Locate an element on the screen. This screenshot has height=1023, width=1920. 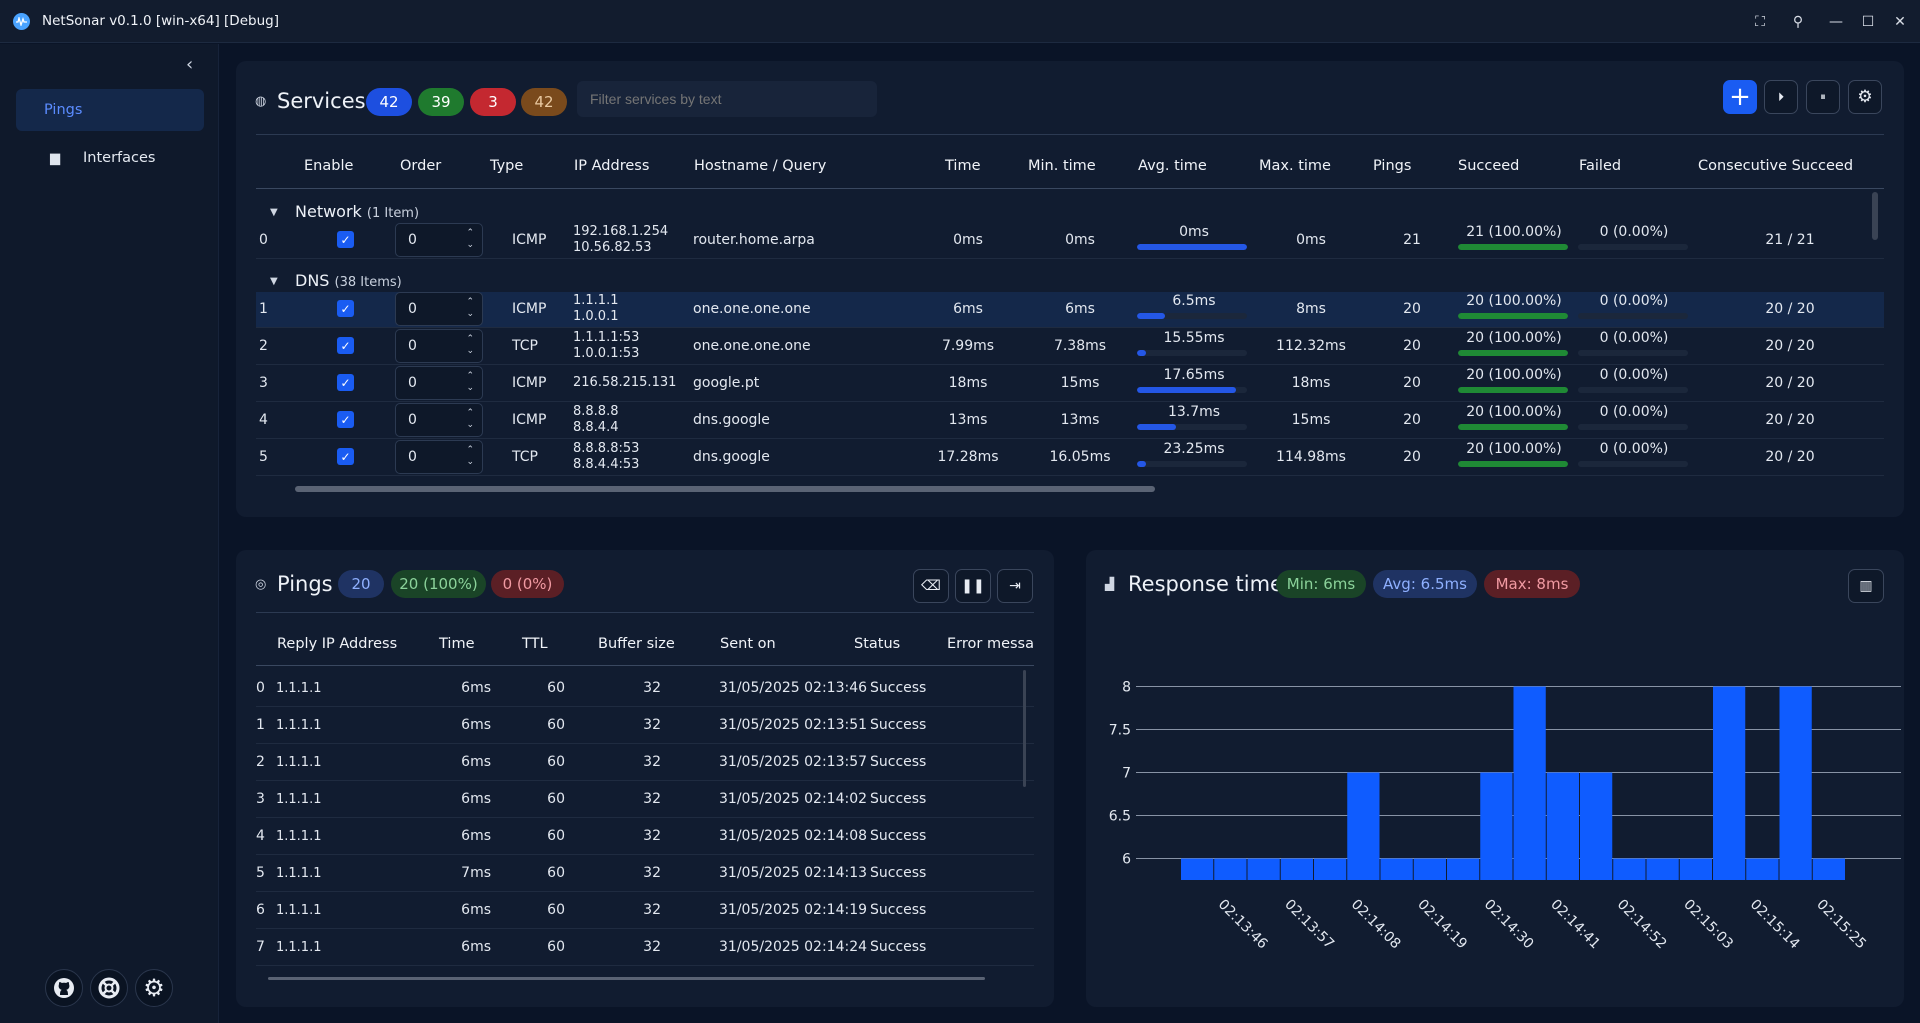
min-time-cell: 13ms is located at coordinates (1080, 420).